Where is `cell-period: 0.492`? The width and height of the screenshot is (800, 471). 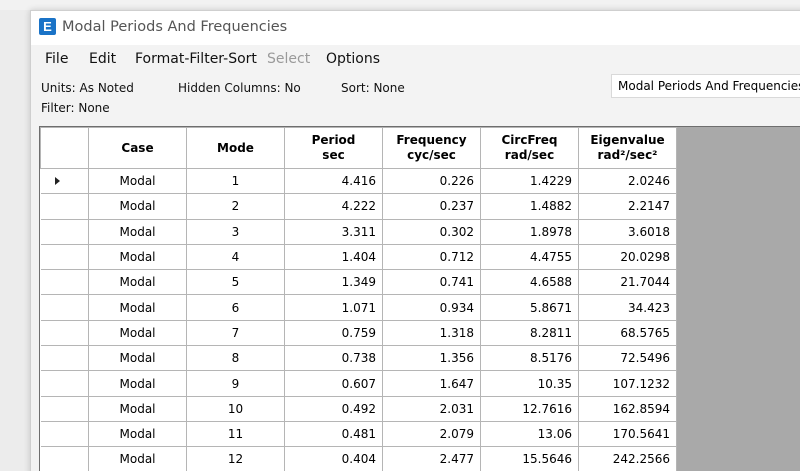 cell-period: 0.492 is located at coordinates (333, 408).